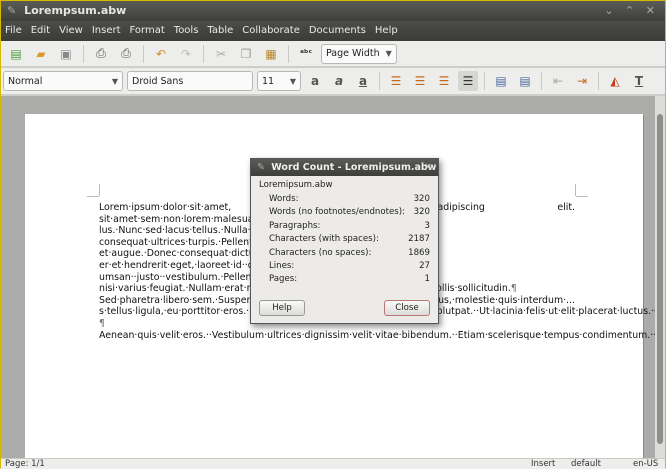 The image size is (666, 469). What do you see at coordinates (306, 54) in the screenshot?
I see `spellcheck-icon: ᵃᵇᶜ` at bounding box center [306, 54].